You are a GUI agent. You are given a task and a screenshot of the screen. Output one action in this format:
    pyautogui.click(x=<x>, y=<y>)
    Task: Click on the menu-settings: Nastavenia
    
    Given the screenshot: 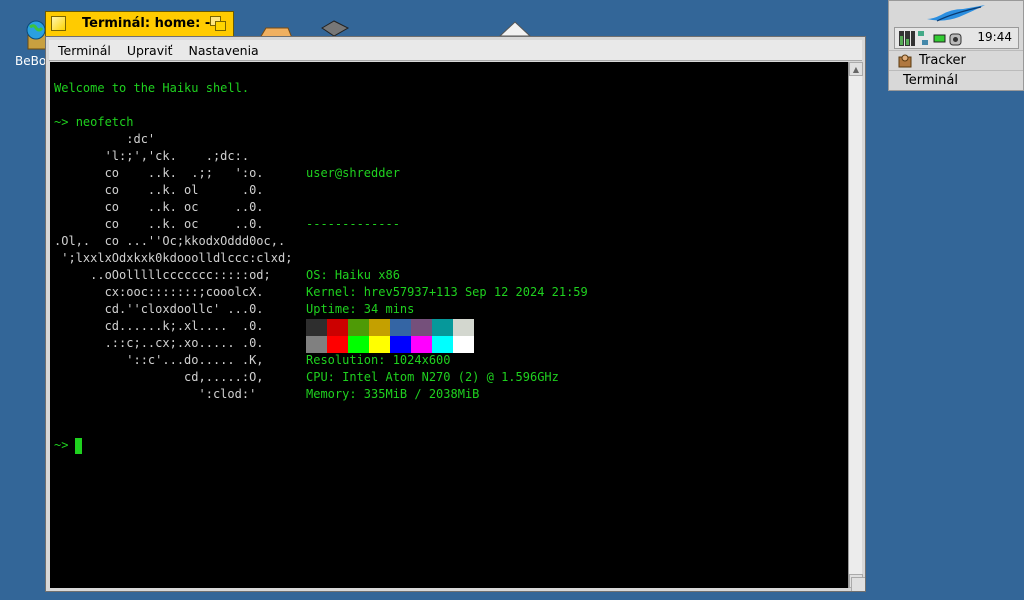 What is the action you would take?
    pyautogui.click(x=223, y=50)
    